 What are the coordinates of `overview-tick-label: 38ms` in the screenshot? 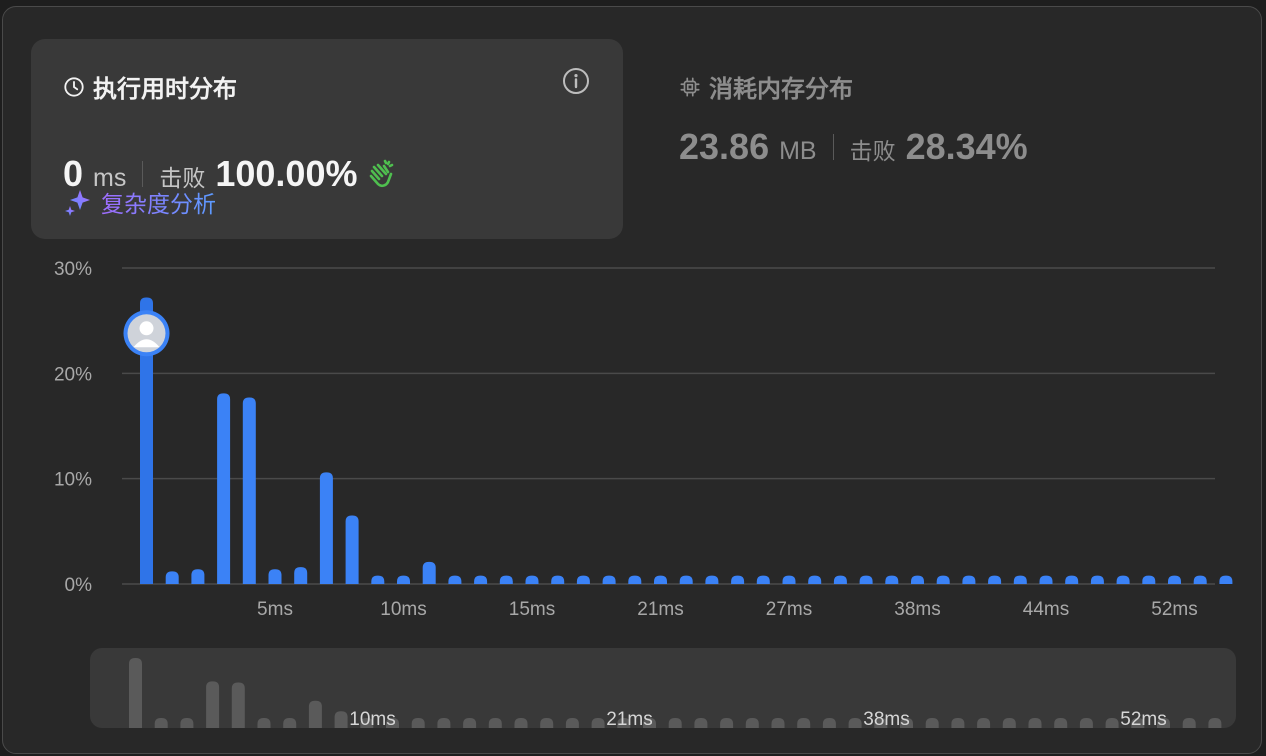 It's located at (886, 718).